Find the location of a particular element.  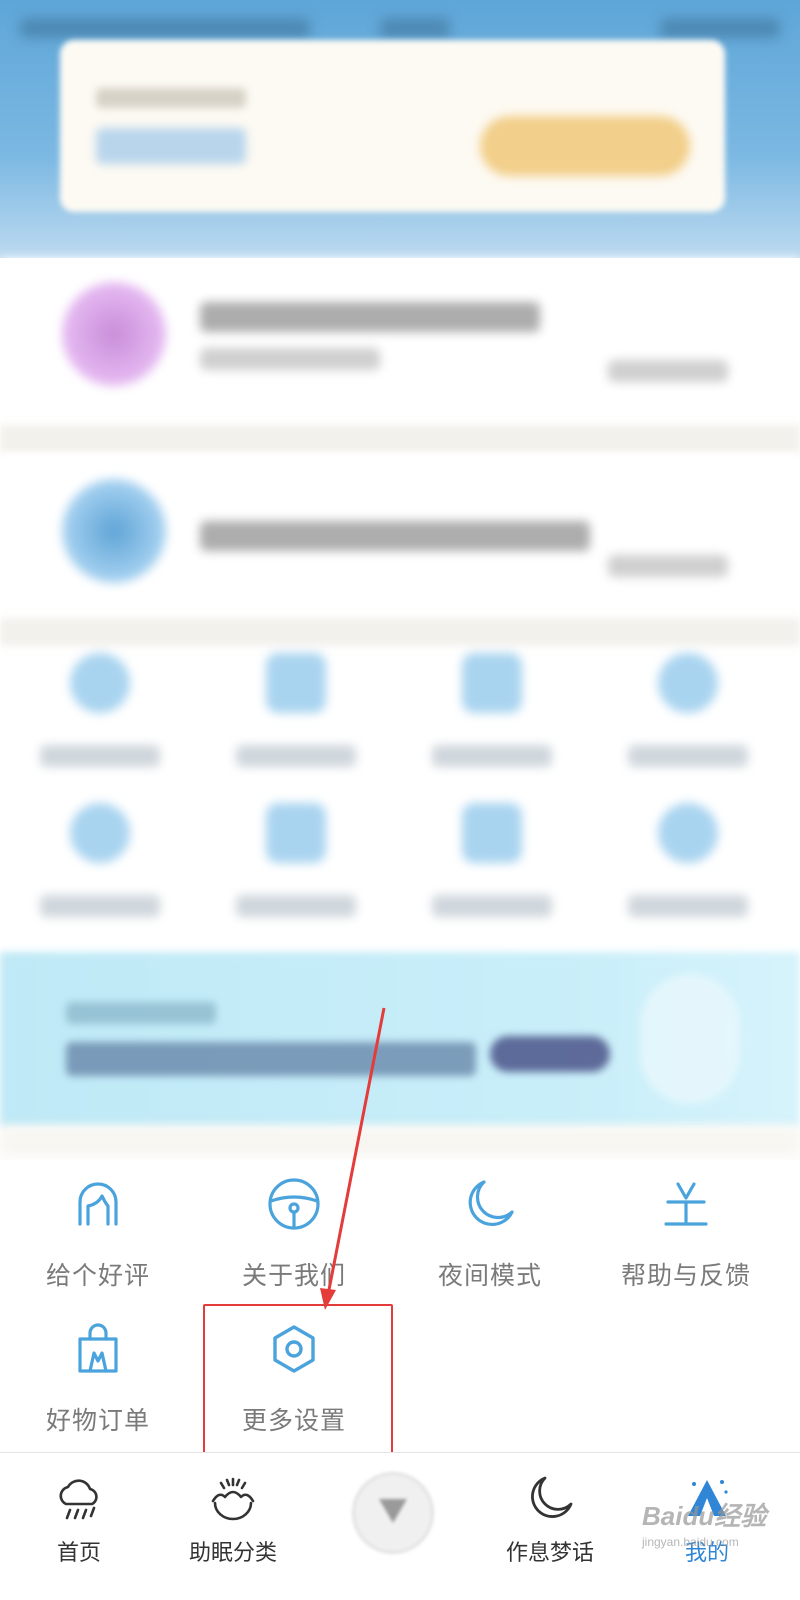

menu-item-help-feedback: 帮助与反馈 is located at coordinates (686, 1230).